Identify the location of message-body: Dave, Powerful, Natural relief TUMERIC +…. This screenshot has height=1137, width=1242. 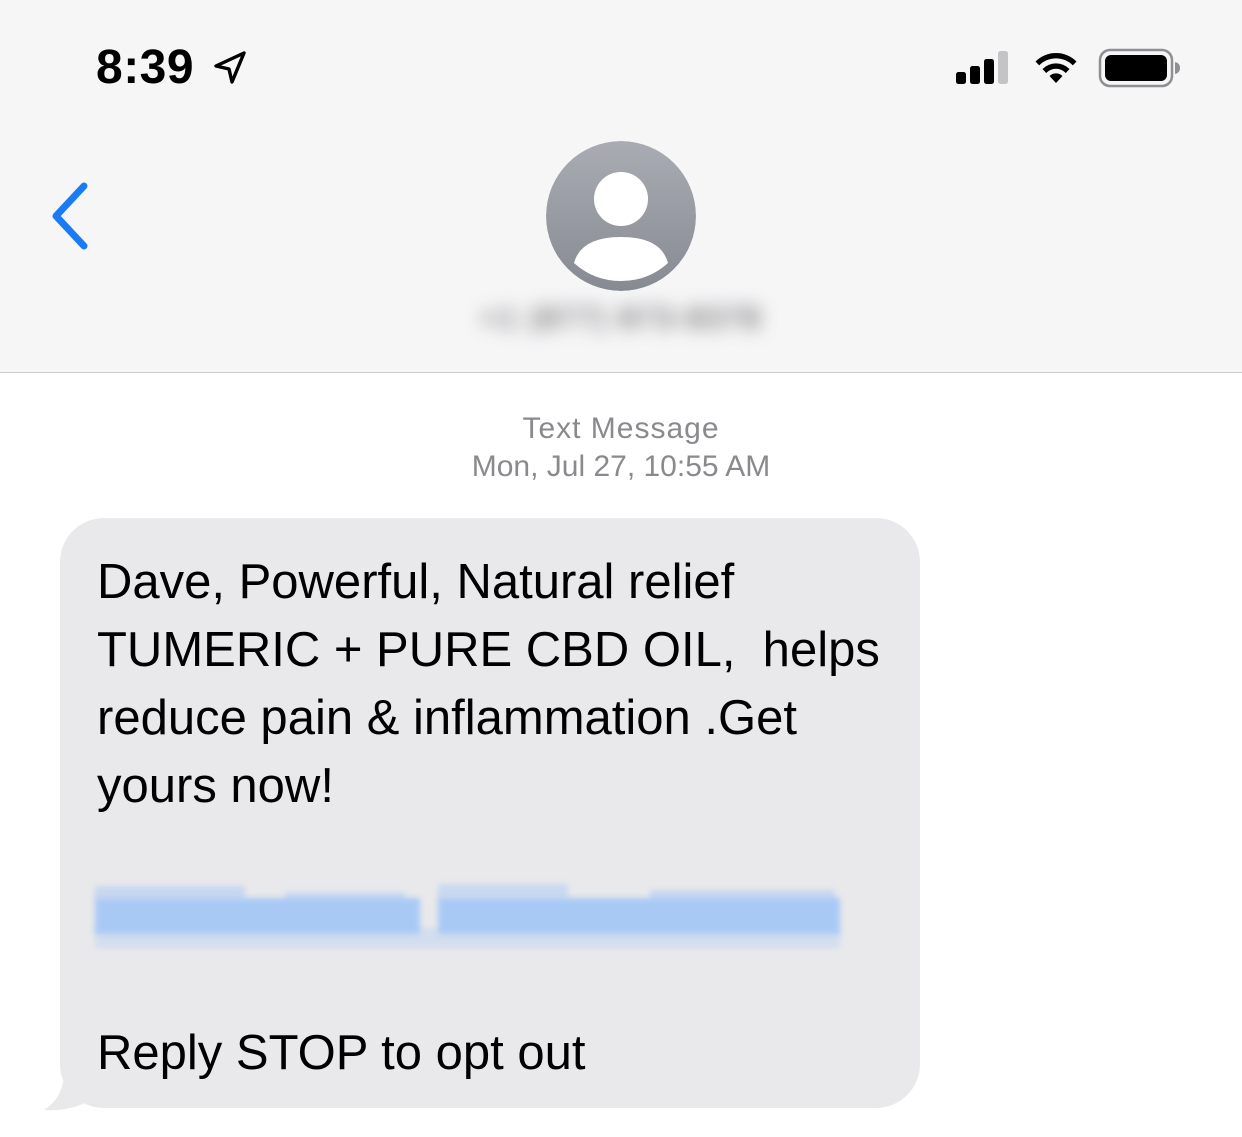
(488, 684).